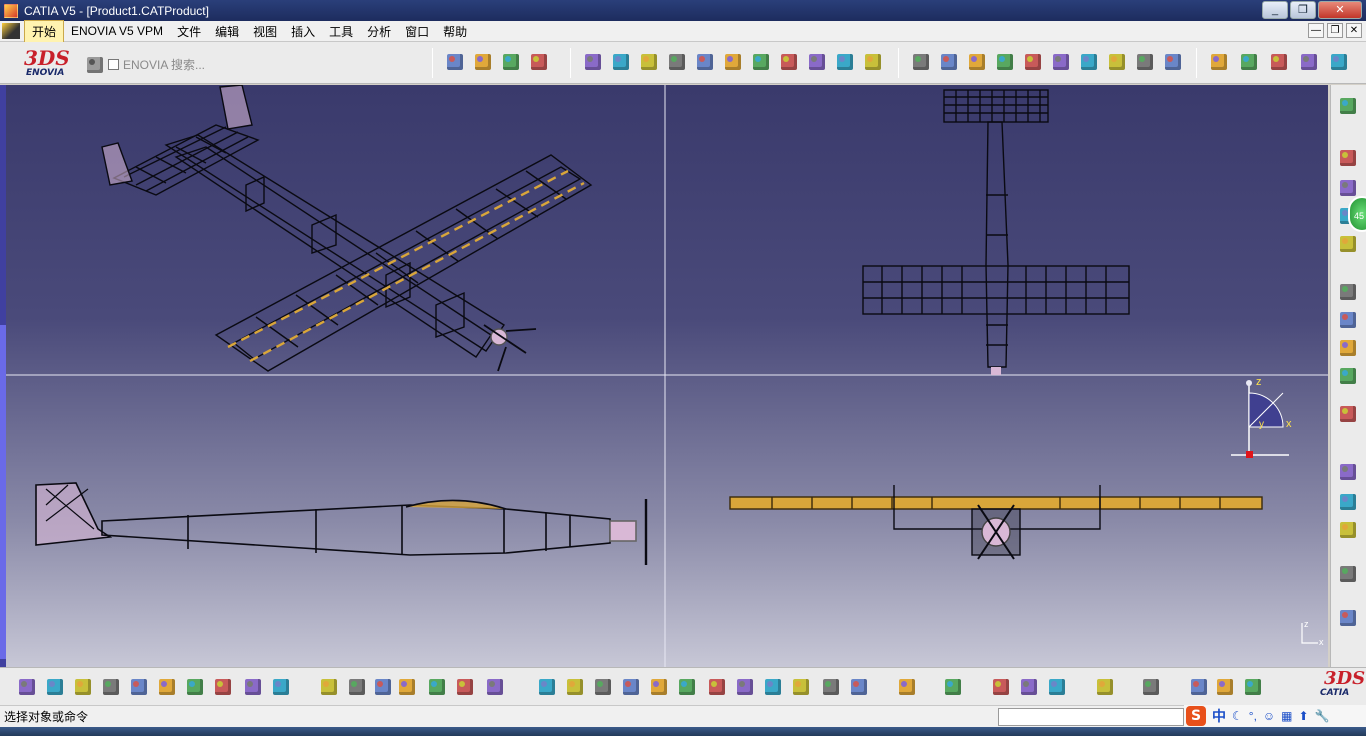 Image resolution: width=1366 pixels, height=736 pixels. I want to click on link-icon, so click(1173, 62).